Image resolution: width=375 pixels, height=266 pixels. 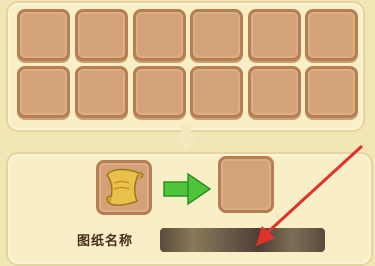 I want to click on result-slot, so click(x=246, y=184).